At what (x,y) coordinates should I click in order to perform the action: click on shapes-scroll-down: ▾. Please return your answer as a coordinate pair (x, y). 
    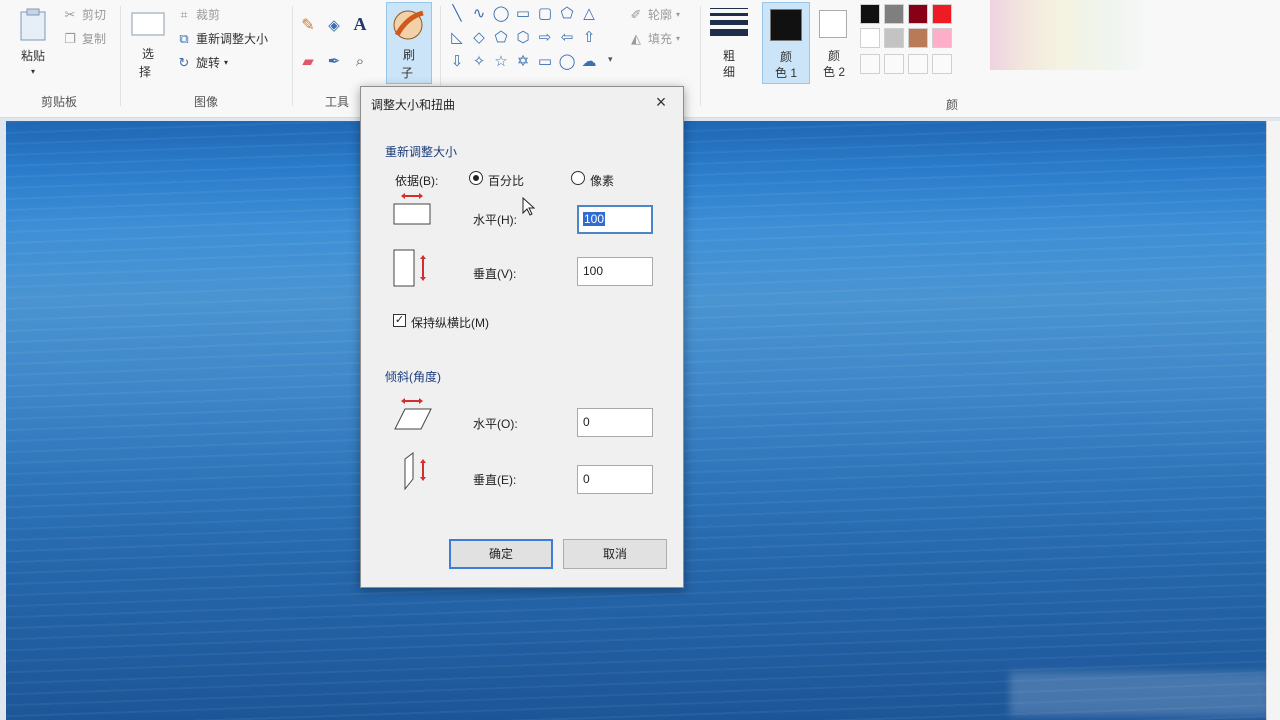
    Looking at the image, I should click on (610, 59).